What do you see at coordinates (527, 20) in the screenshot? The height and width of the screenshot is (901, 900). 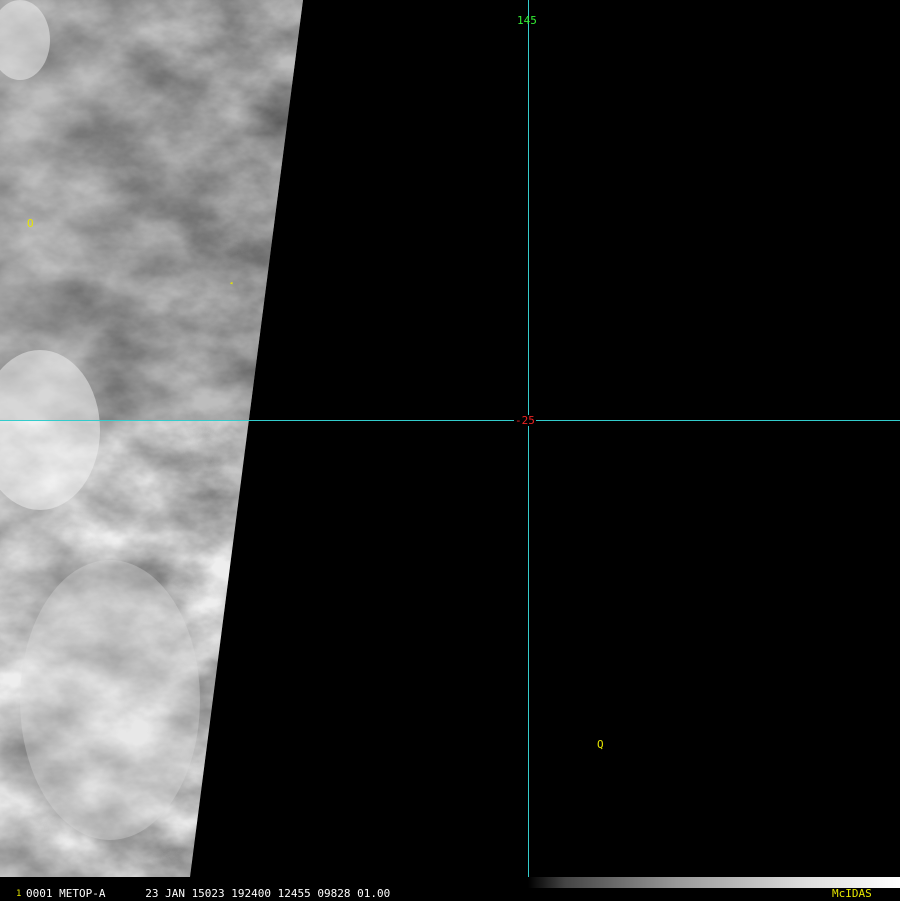 I see `longitude-label: 145` at bounding box center [527, 20].